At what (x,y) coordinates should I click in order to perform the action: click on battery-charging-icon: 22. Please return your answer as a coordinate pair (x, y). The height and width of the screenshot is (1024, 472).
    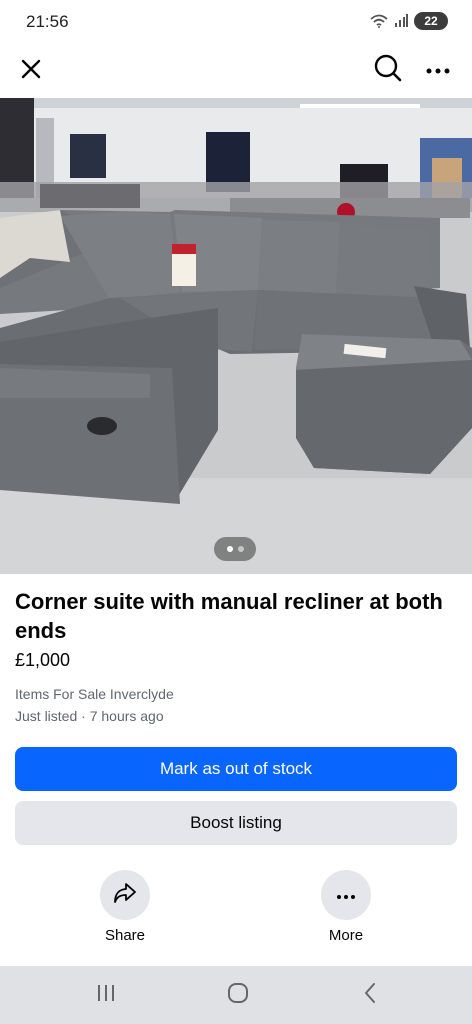
    Looking at the image, I should click on (431, 21).